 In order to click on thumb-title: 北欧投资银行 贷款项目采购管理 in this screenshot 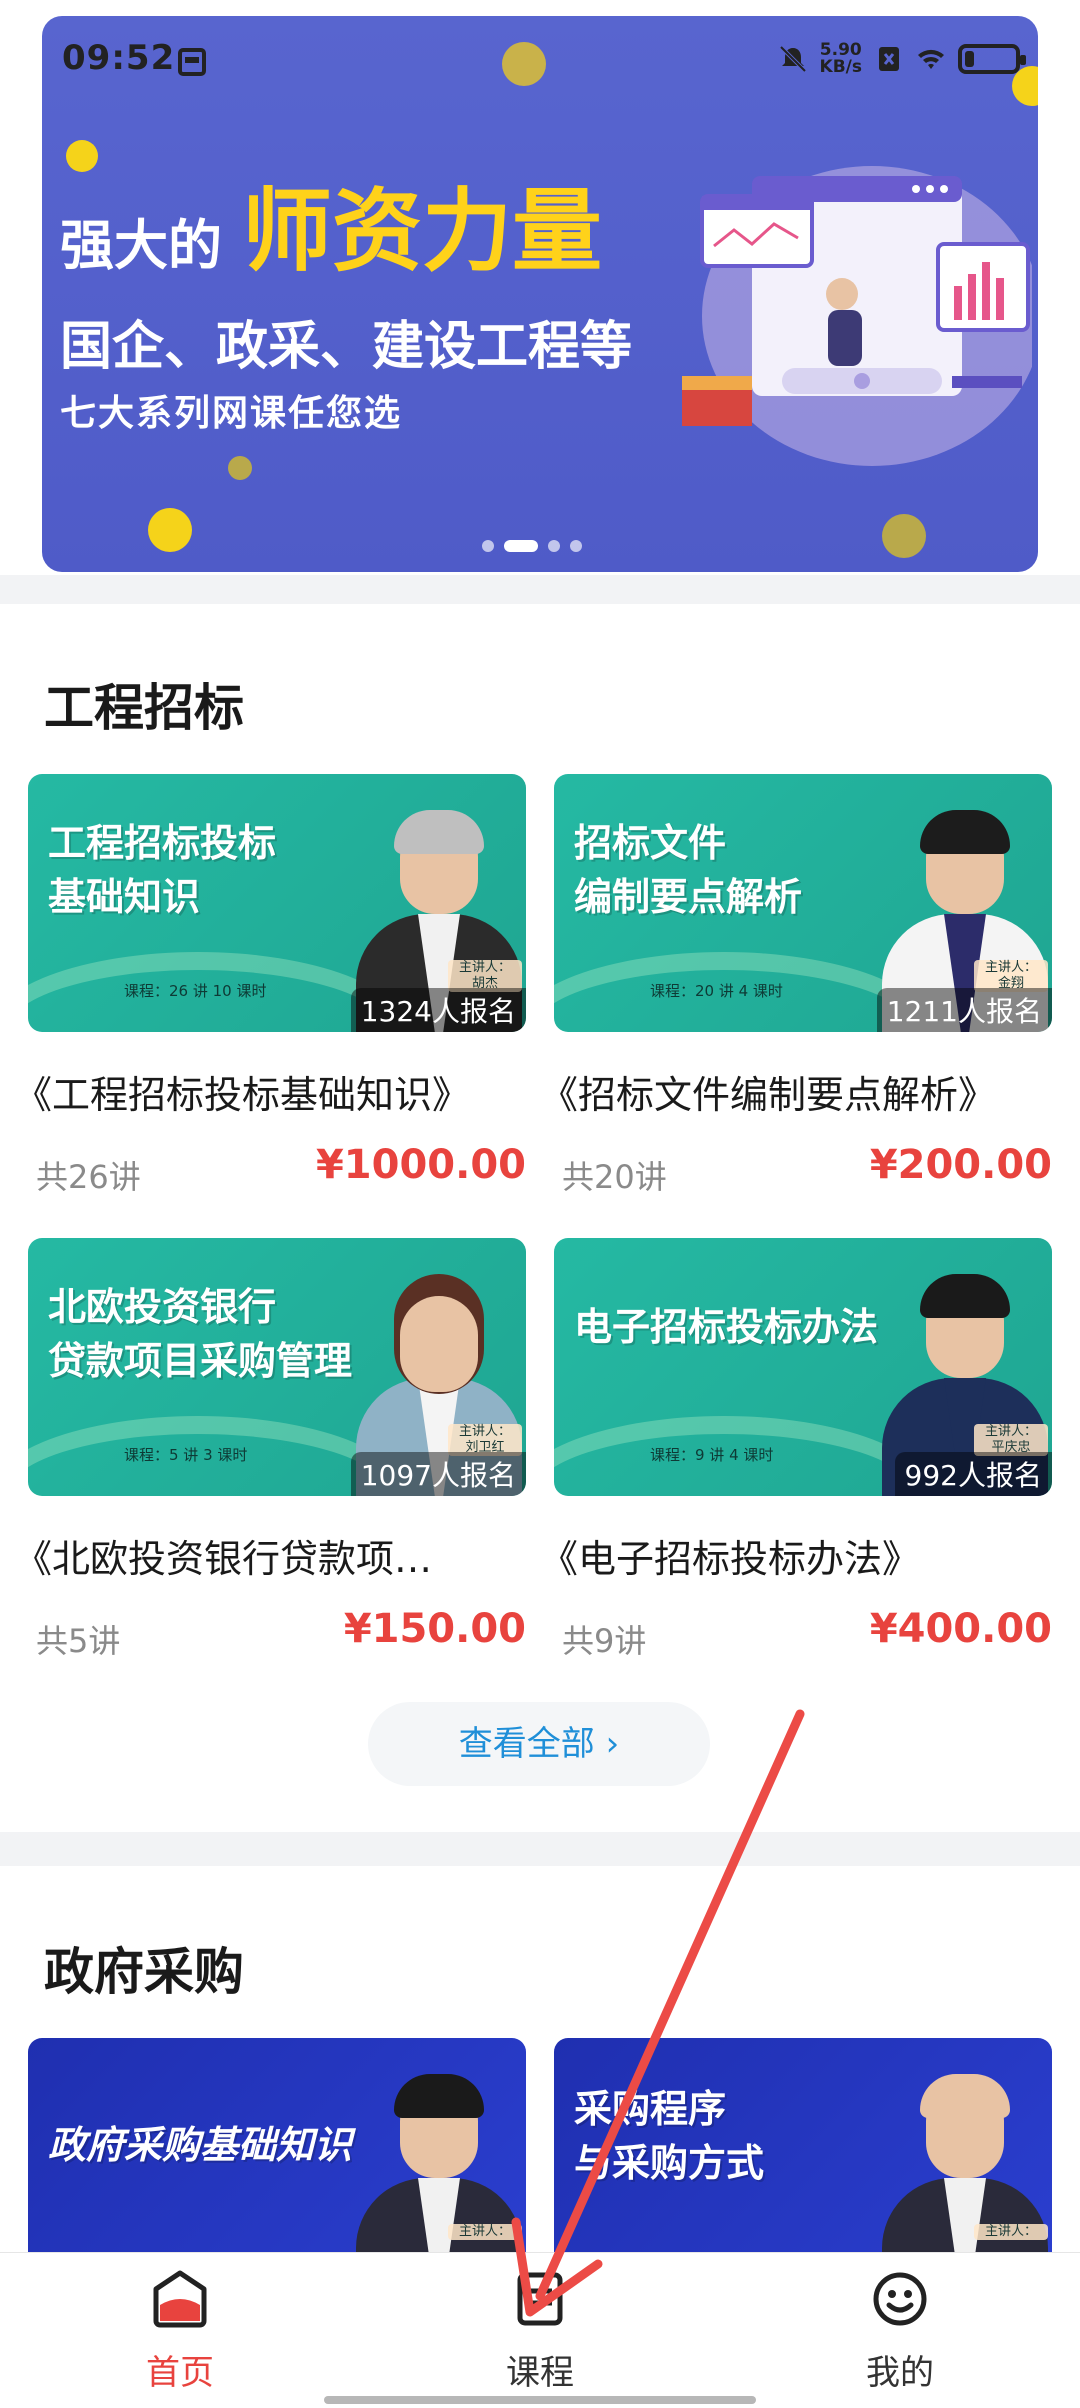, I will do `click(200, 1334)`.